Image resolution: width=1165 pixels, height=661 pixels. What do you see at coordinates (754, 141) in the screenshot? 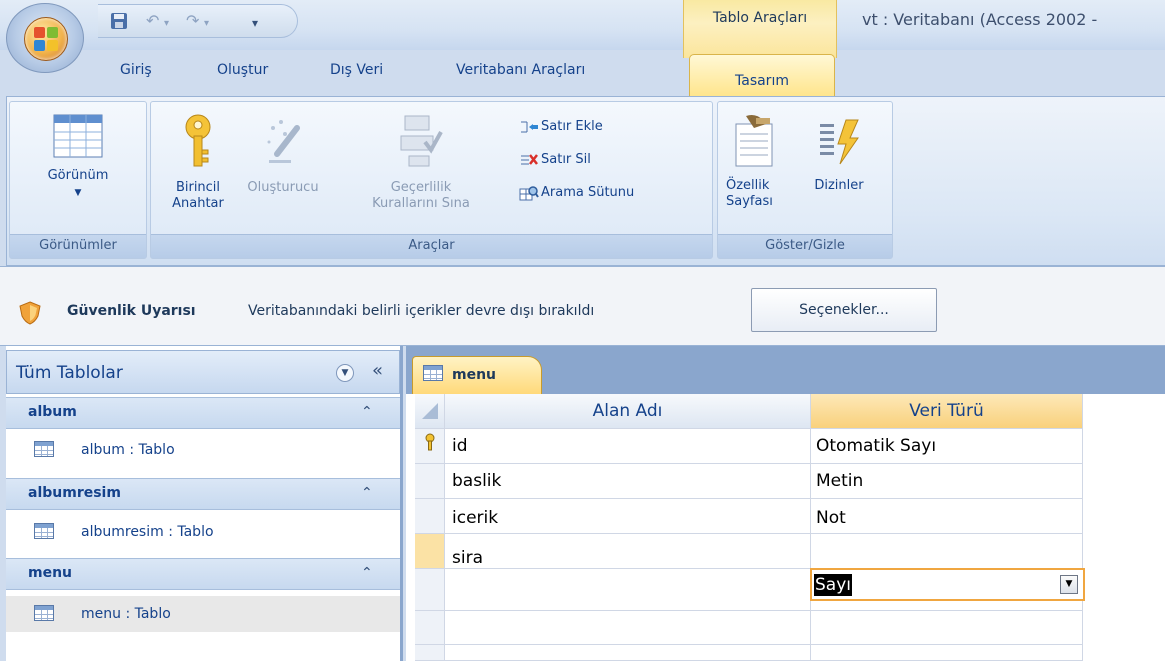
I see `property-sheet-icon` at bounding box center [754, 141].